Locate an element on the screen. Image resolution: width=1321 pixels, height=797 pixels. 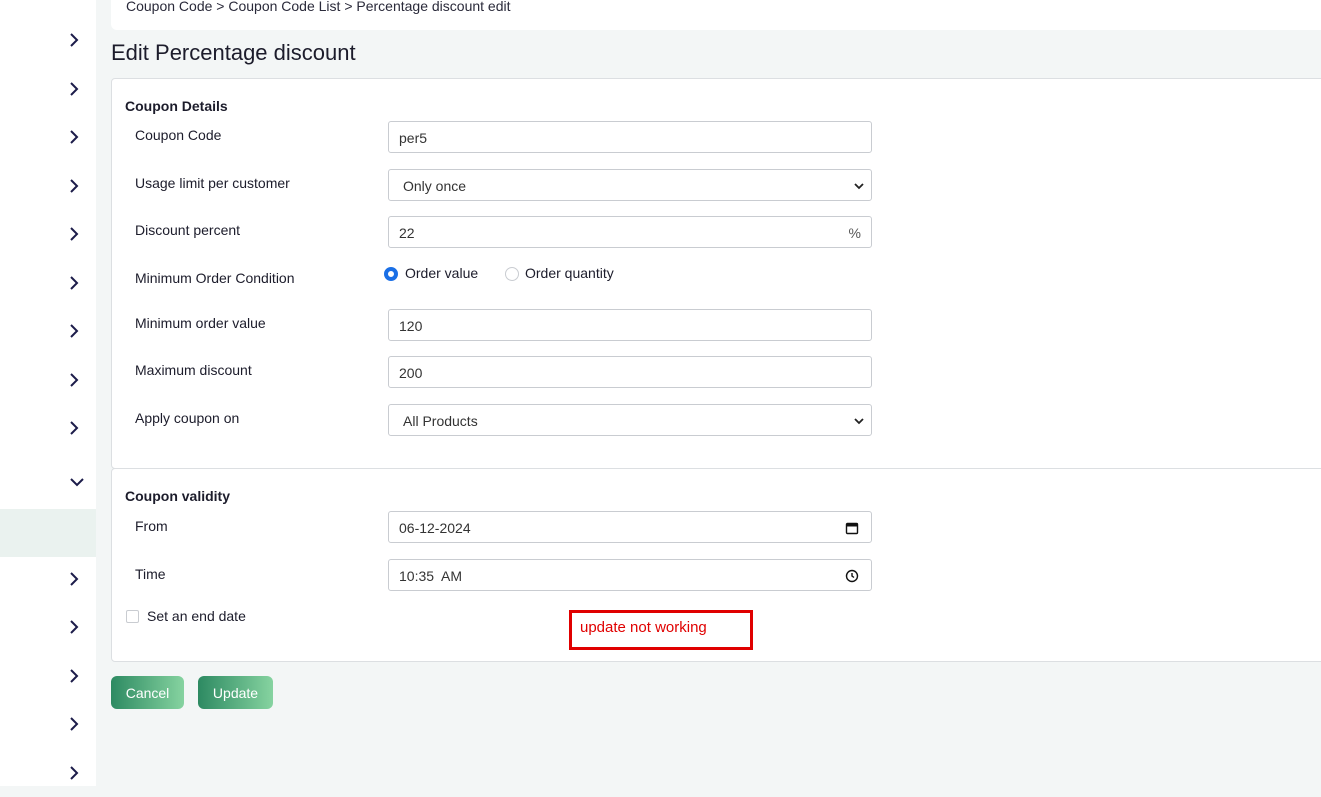
apply-coupon-on-label: Apply coupon on is located at coordinates (187, 418).